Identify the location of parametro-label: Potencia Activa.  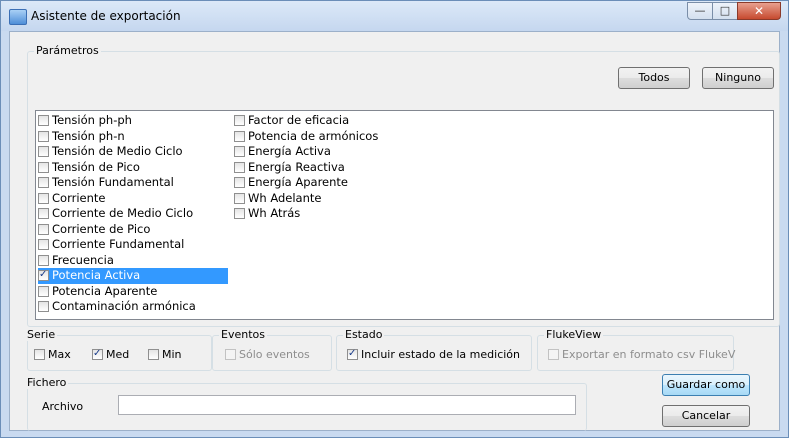
(96, 275).